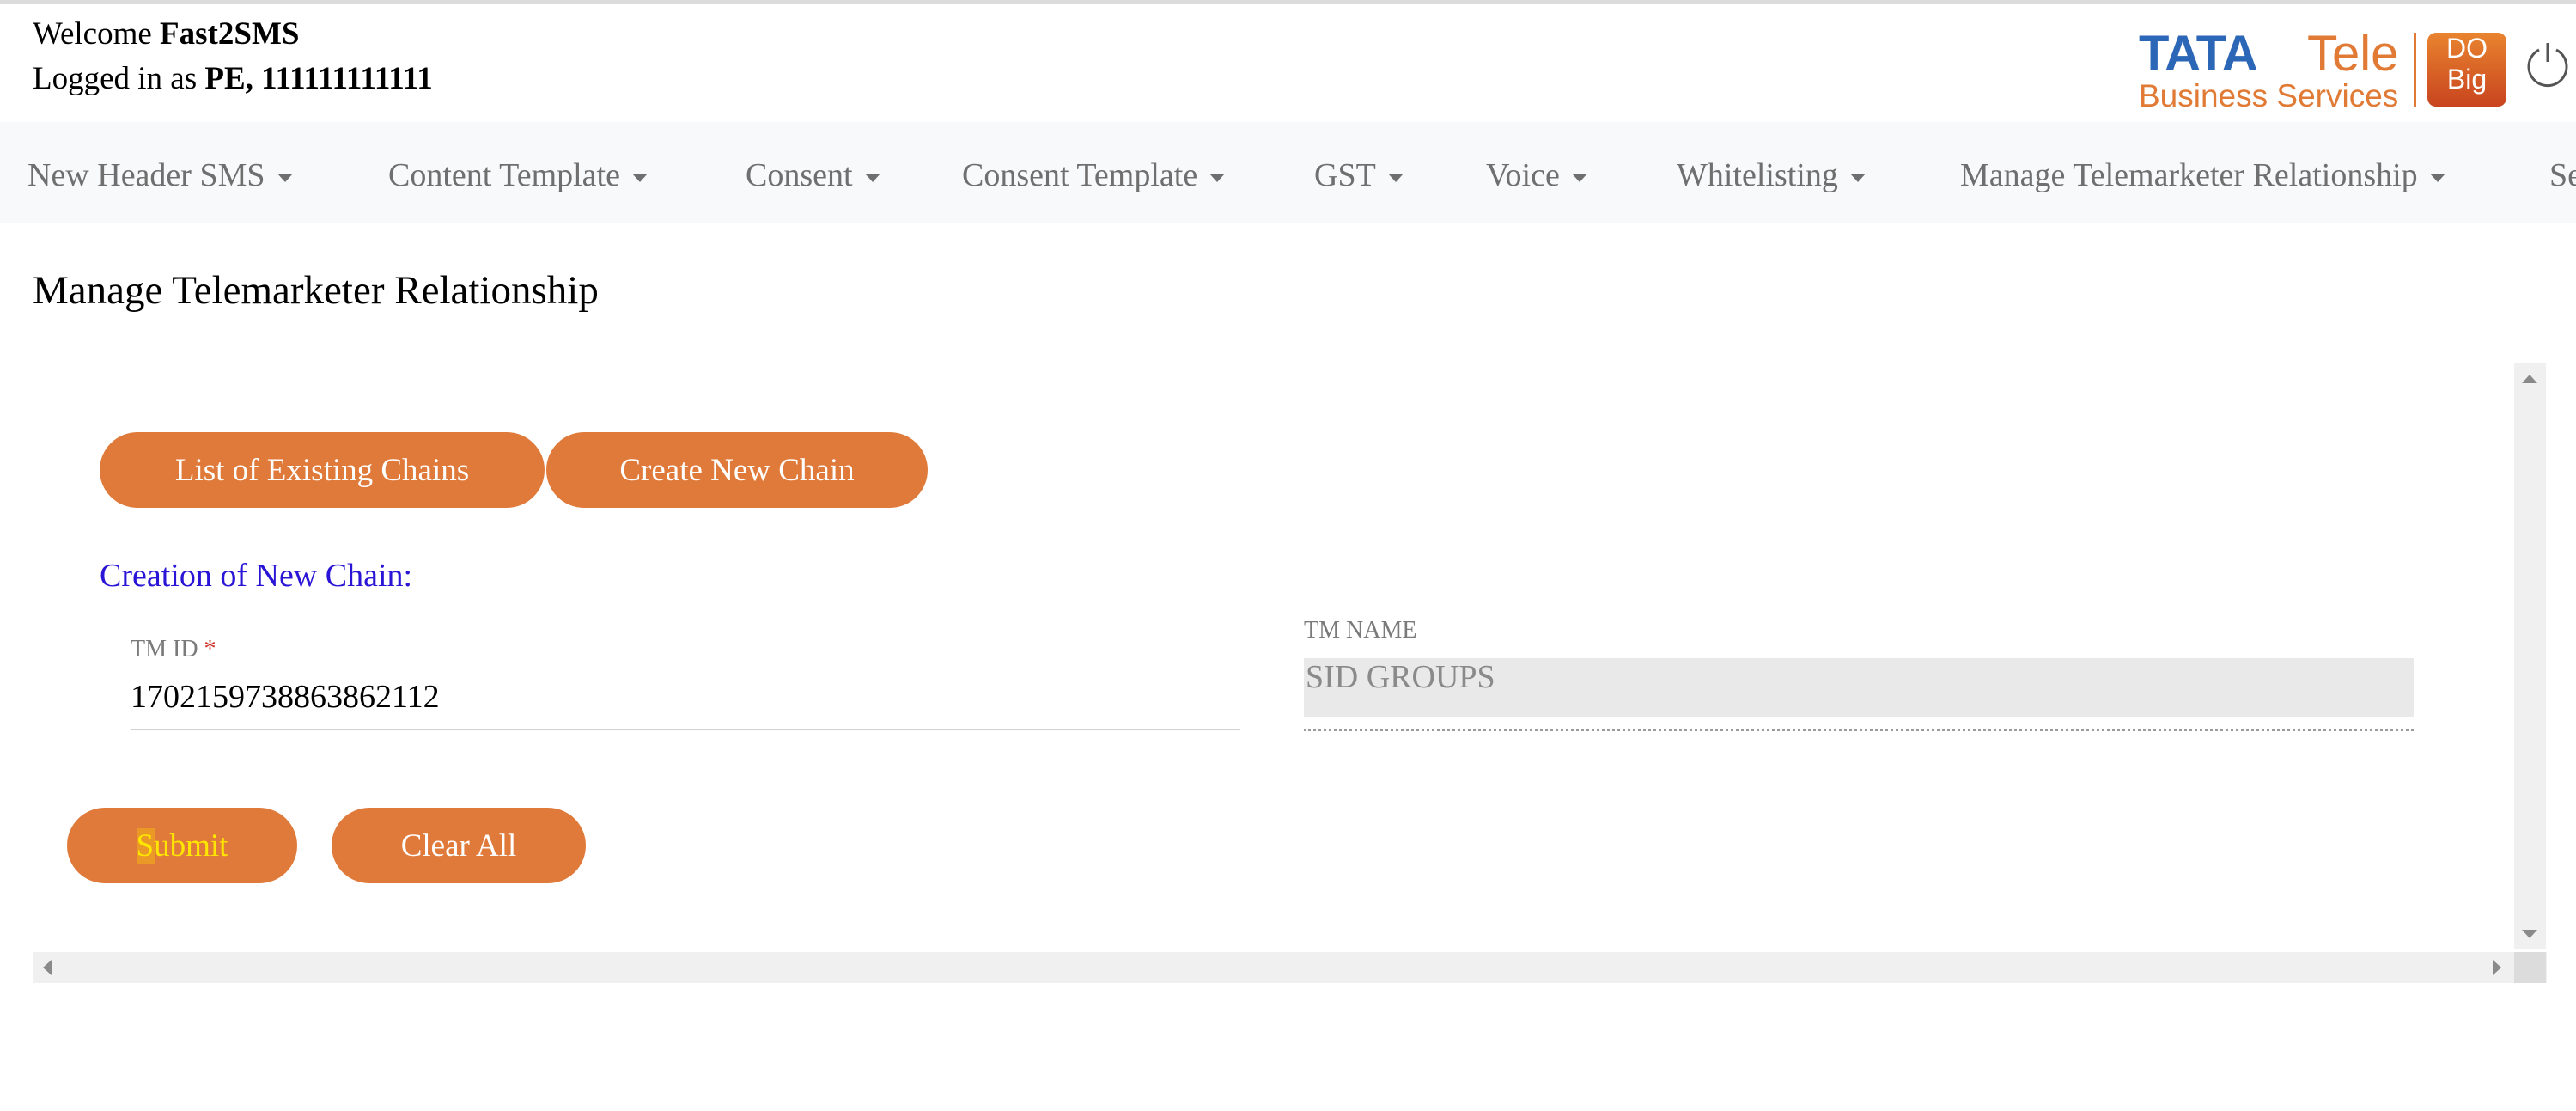  I want to click on tm-name-field: SID GROUPS, so click(1859, 688).